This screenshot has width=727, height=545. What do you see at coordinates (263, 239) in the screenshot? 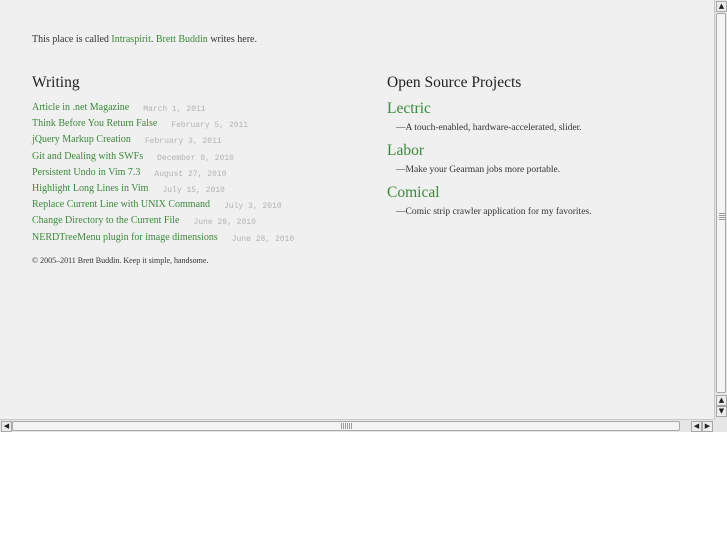
I see `article-date: June 28, 2010` at bounding box center [263, 239].